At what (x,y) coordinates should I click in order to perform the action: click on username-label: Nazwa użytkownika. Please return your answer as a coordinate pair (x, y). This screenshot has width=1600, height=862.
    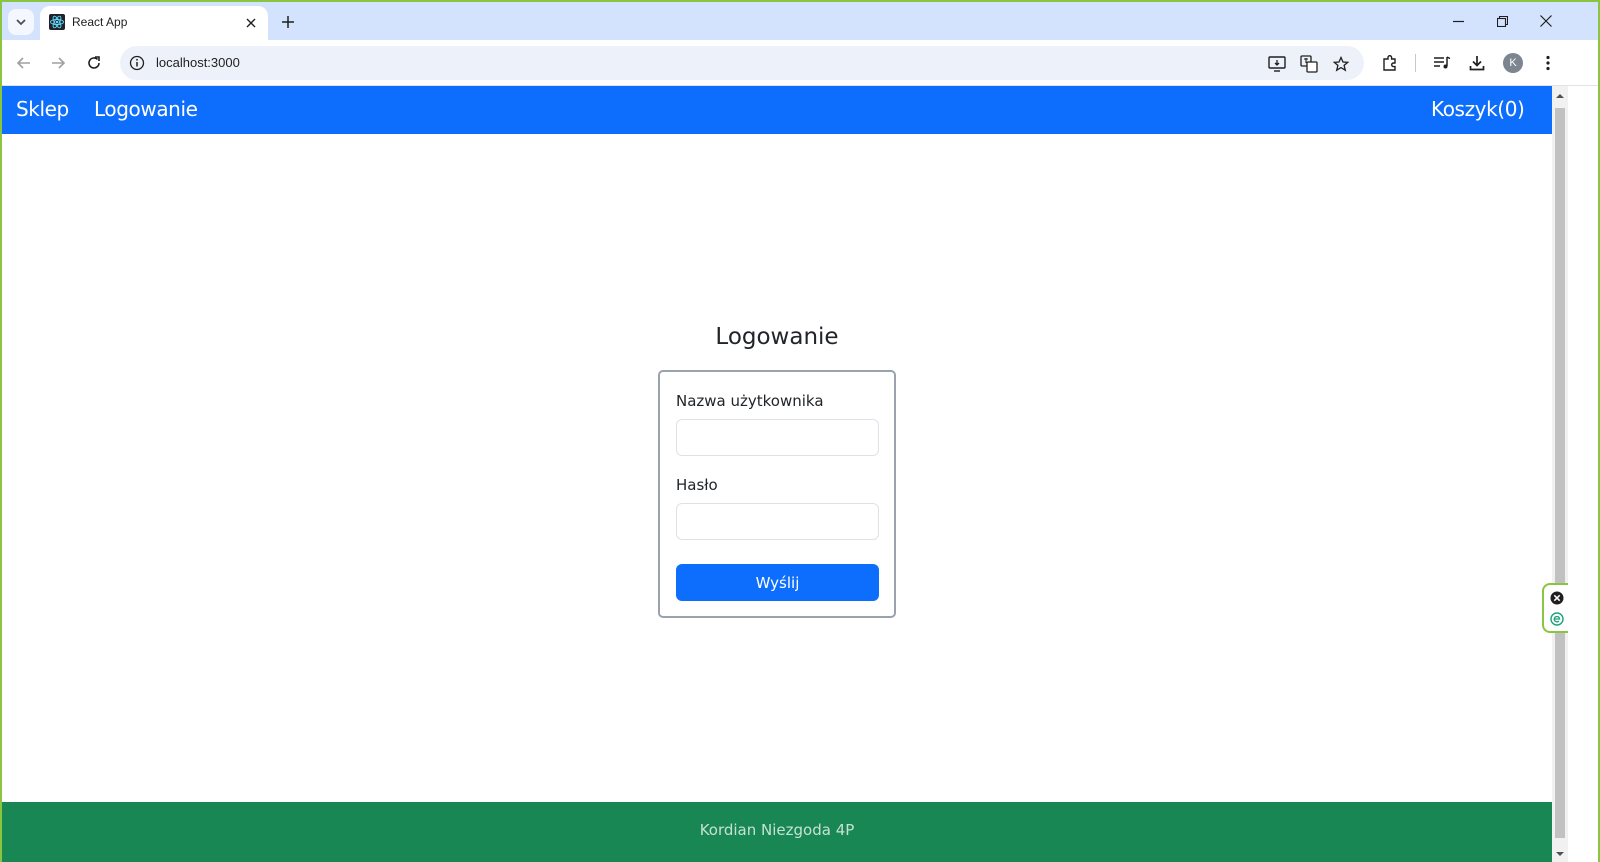
    Looking at the image, I should click on (750, 401).